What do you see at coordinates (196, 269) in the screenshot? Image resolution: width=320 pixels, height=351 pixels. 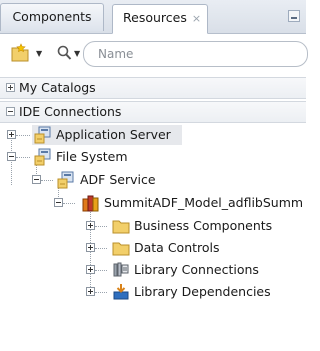 I see `tree-item-label: Library Connections` at bounding box center [196, 269].